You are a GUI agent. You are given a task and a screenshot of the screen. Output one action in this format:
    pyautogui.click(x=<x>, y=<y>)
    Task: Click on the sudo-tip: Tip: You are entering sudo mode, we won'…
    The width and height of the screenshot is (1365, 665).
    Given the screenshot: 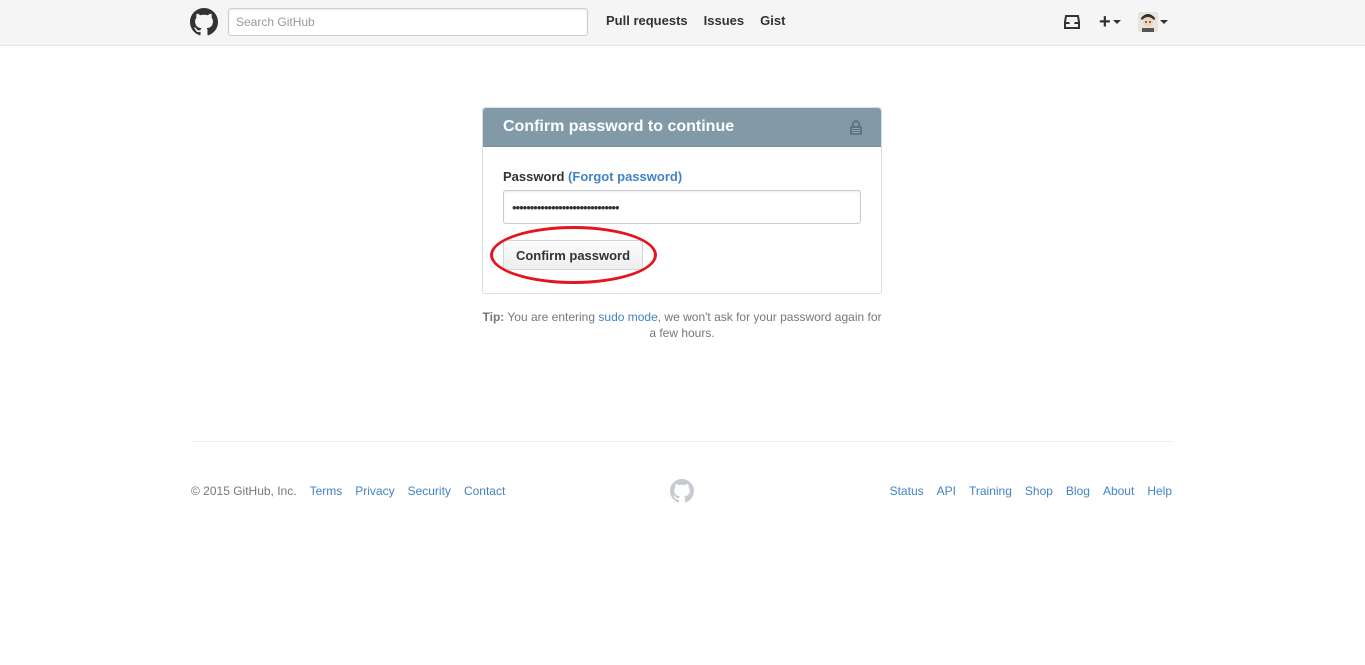 What is the action you would take?
    pyautogui.click(x=682, y=325)
    